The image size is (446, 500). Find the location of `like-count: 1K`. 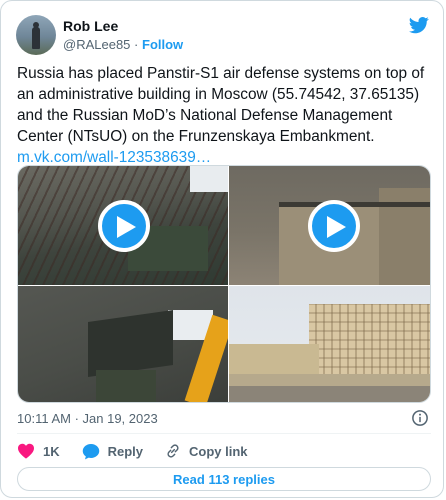

like-count: 1K is located at coordinates (51, 451).